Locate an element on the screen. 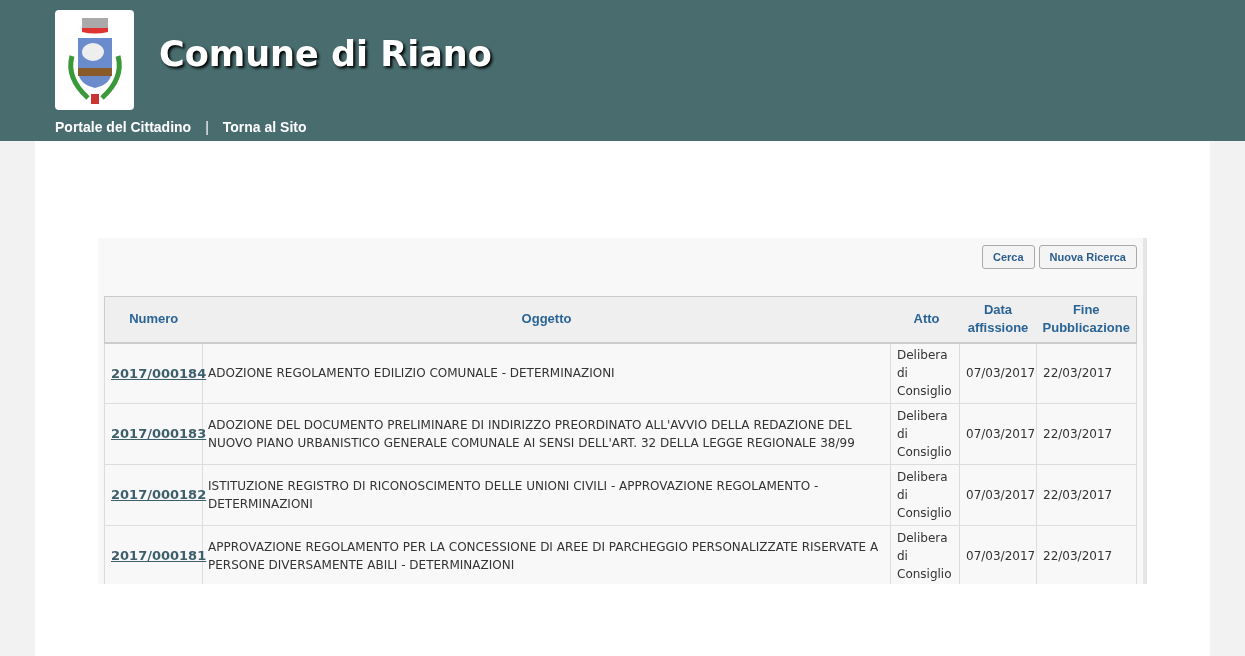 The width and height of the screenshot is (1245, 656). column-header: Oggetto is located at coordinates (546, 319).